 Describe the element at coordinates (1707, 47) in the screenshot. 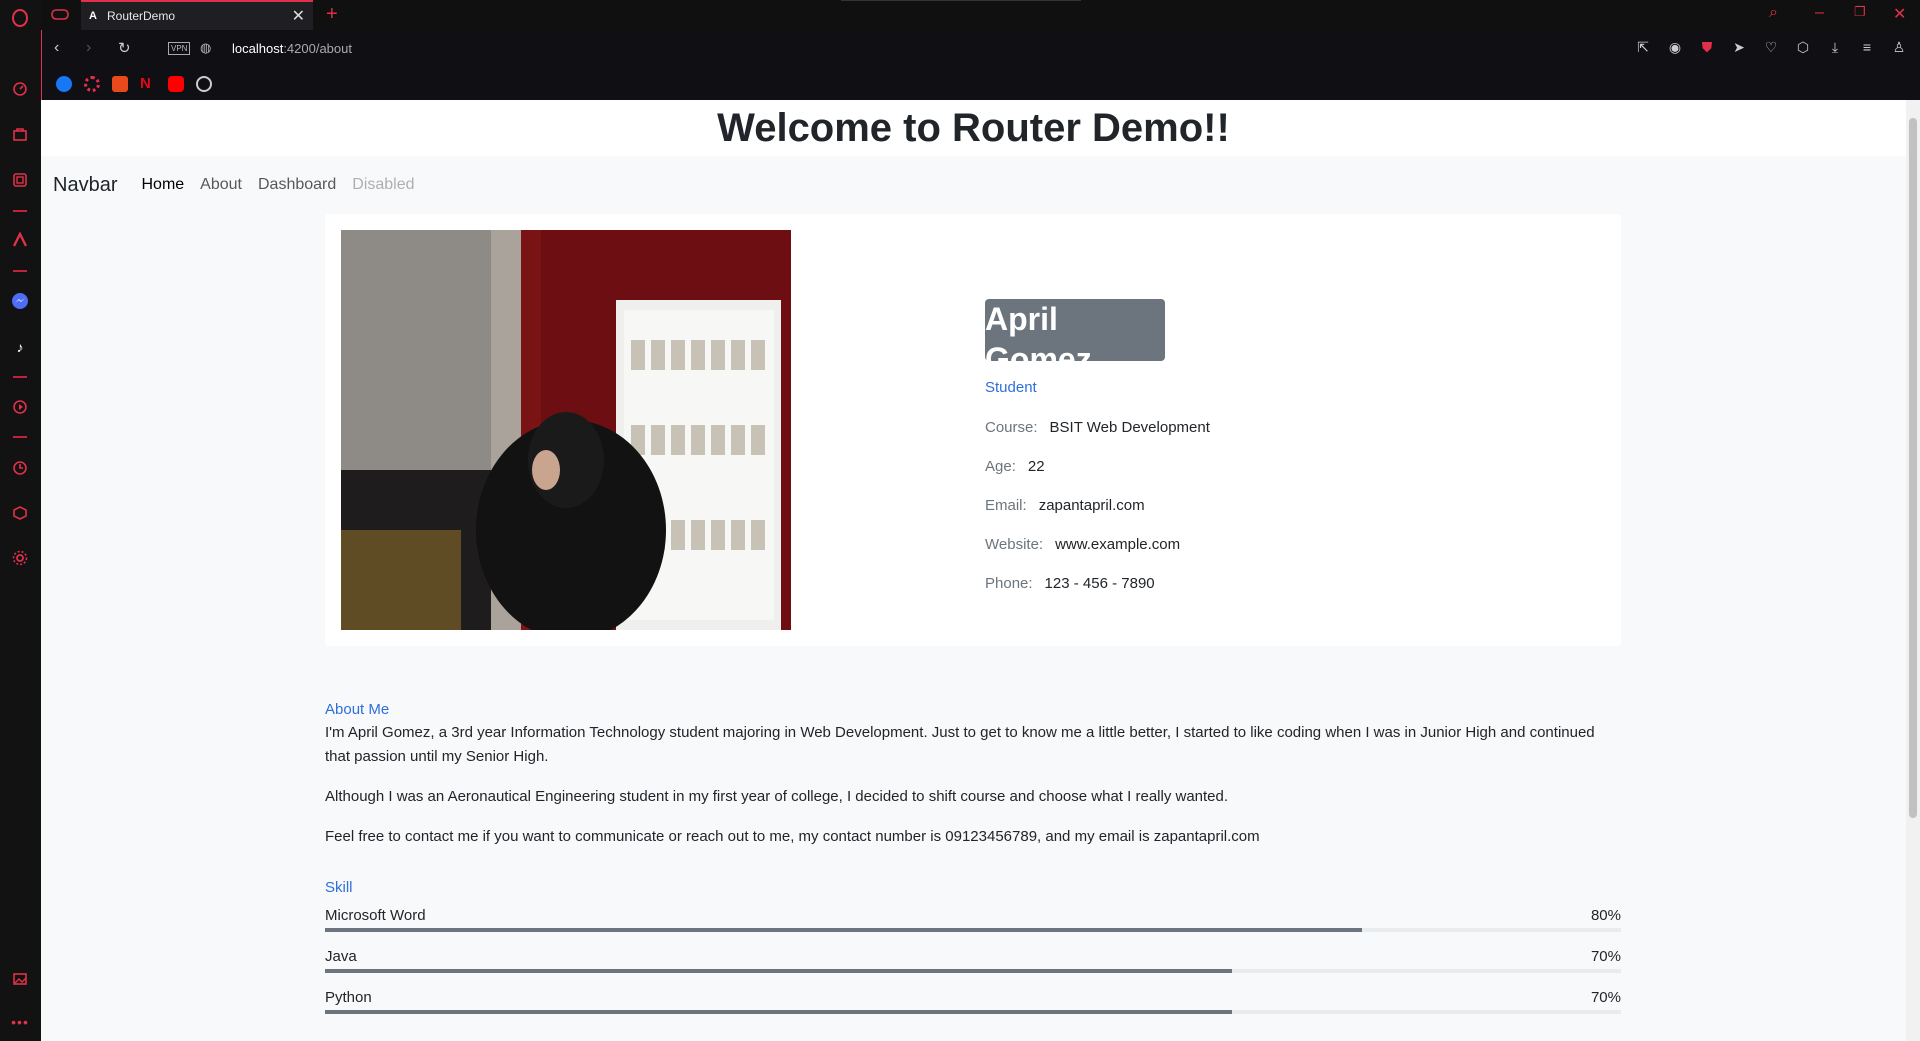

I see `adblock-shield-icon: ⛊` at that location.